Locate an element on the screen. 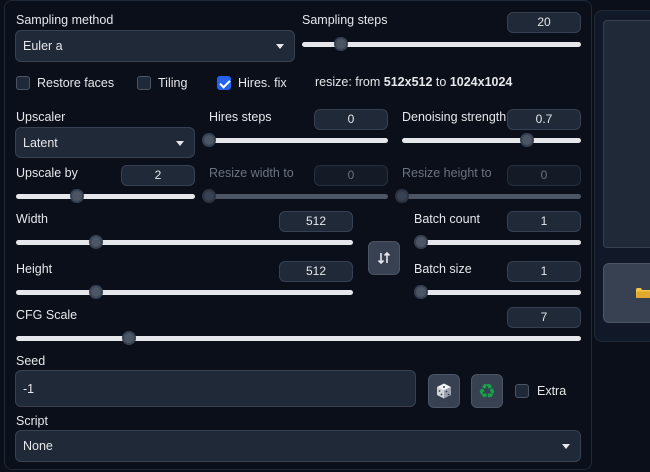 Image resolution: width=650 pixels, height=472 pixels. batch-size-input: 1 is located at coordinates (544, 271).